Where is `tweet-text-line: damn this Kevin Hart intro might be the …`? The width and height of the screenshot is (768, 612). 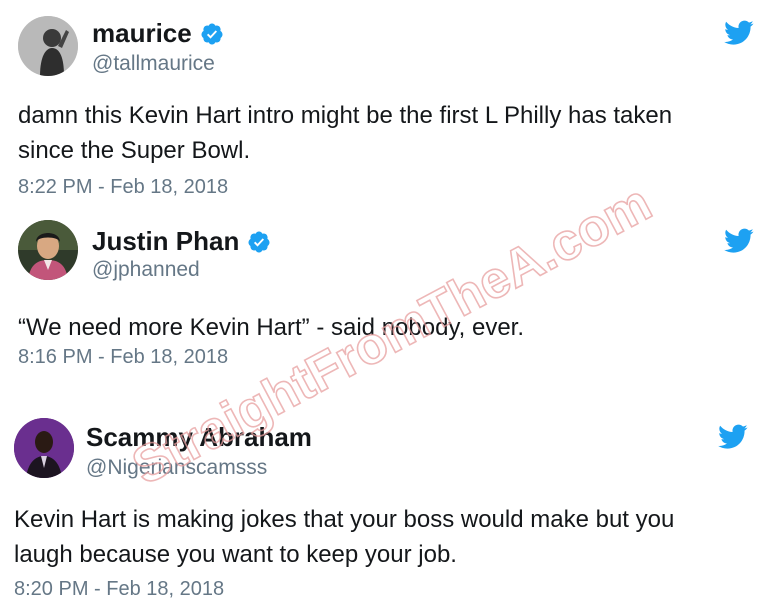
tweet-text-line: damn this Kevin Hart intro might be the … is located at coordinates (345, 115).